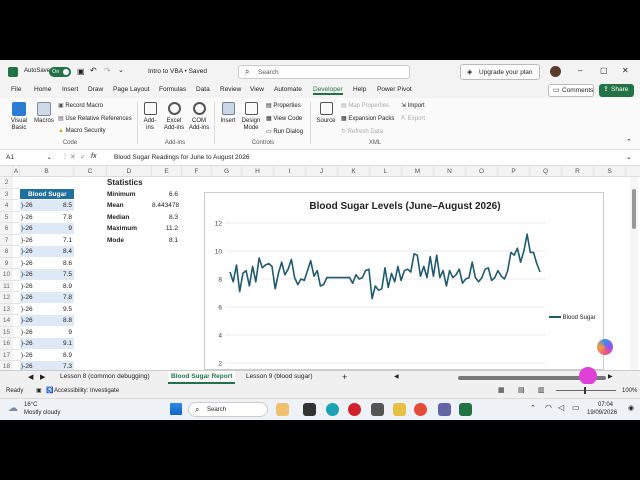 The width and height of the screenshot is (640, 480). I want to click on row-header: 3, so click(6, 194).